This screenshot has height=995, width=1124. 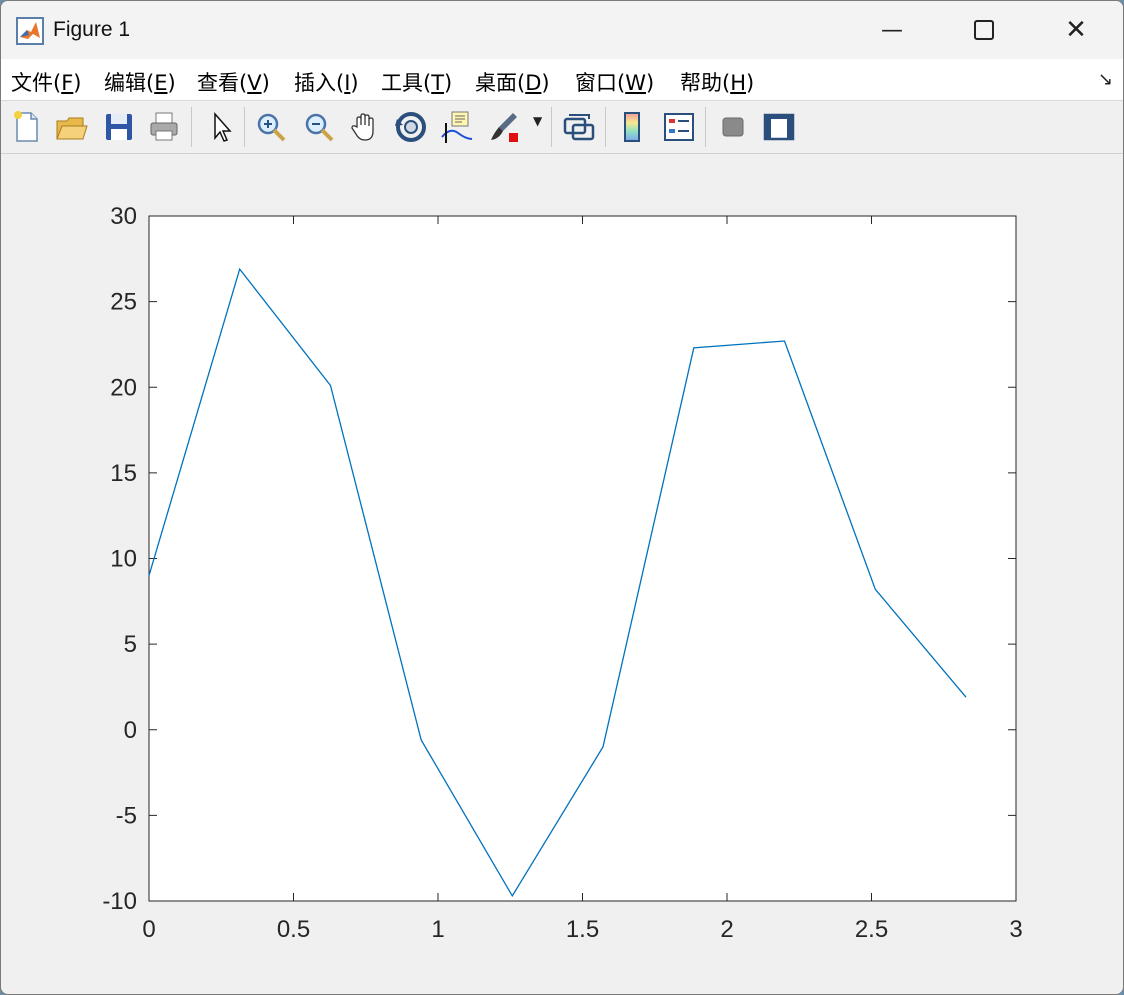 I want to click on zoom-out-icon, so click(x=319, y=127).